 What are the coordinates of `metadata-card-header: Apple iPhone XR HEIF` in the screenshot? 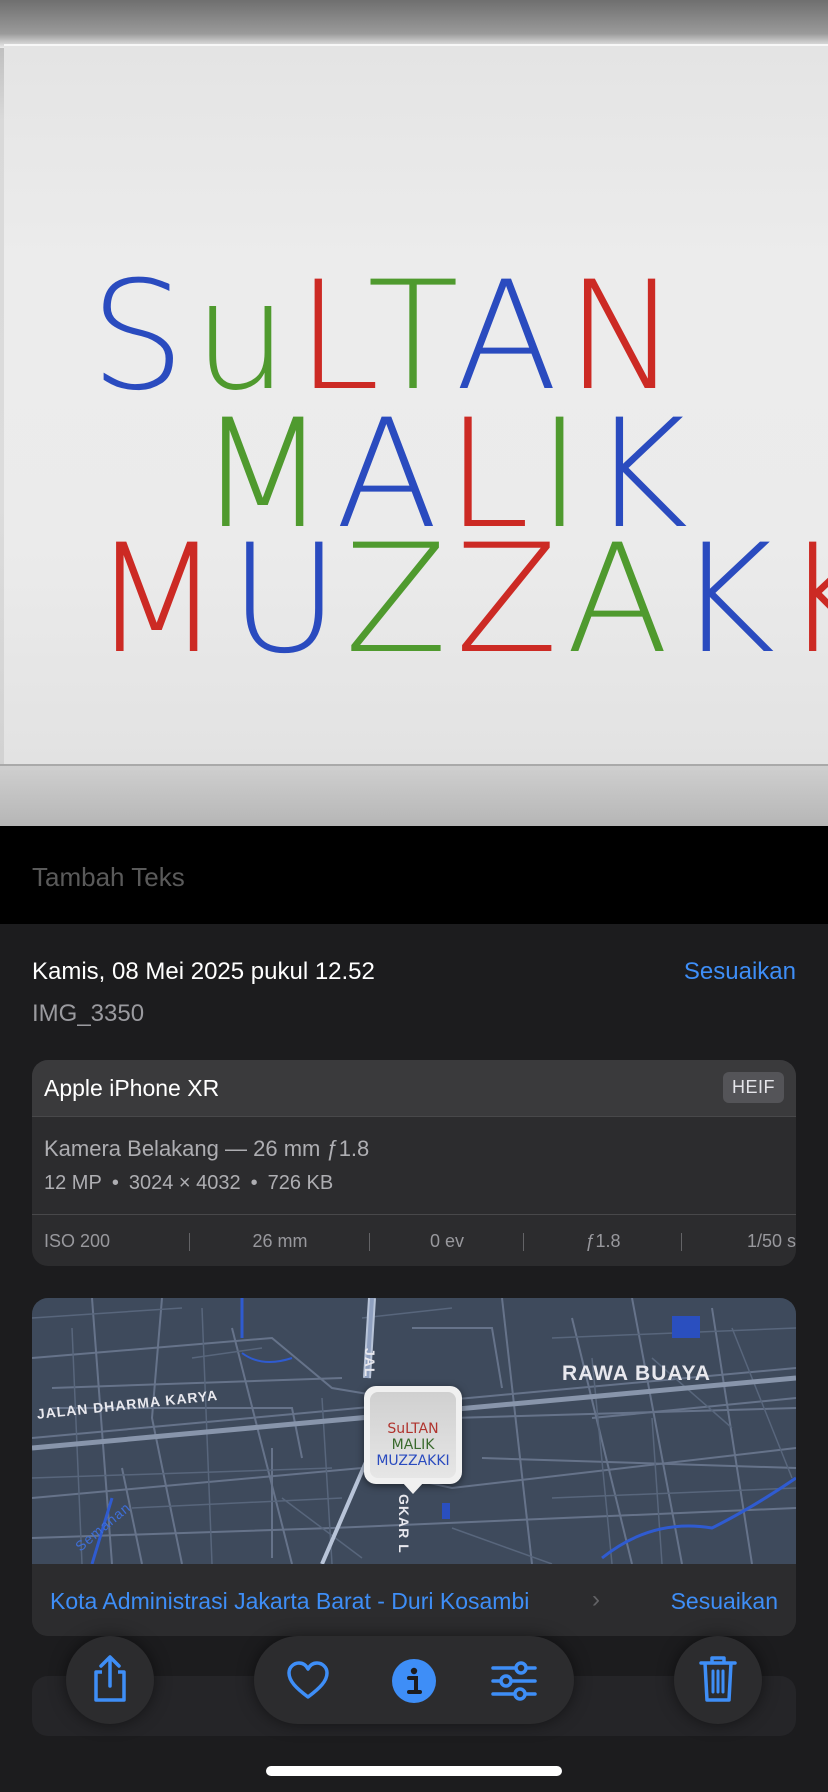 It's located at (414, 1088).